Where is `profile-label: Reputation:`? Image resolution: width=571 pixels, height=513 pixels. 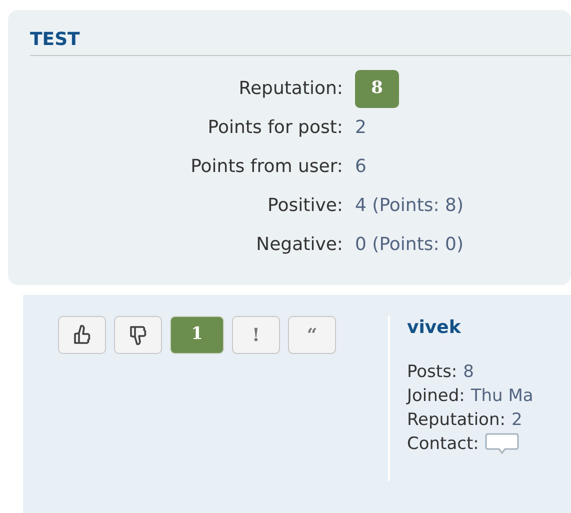
profile-label: Reputation: is located at coordinates (456, 420).